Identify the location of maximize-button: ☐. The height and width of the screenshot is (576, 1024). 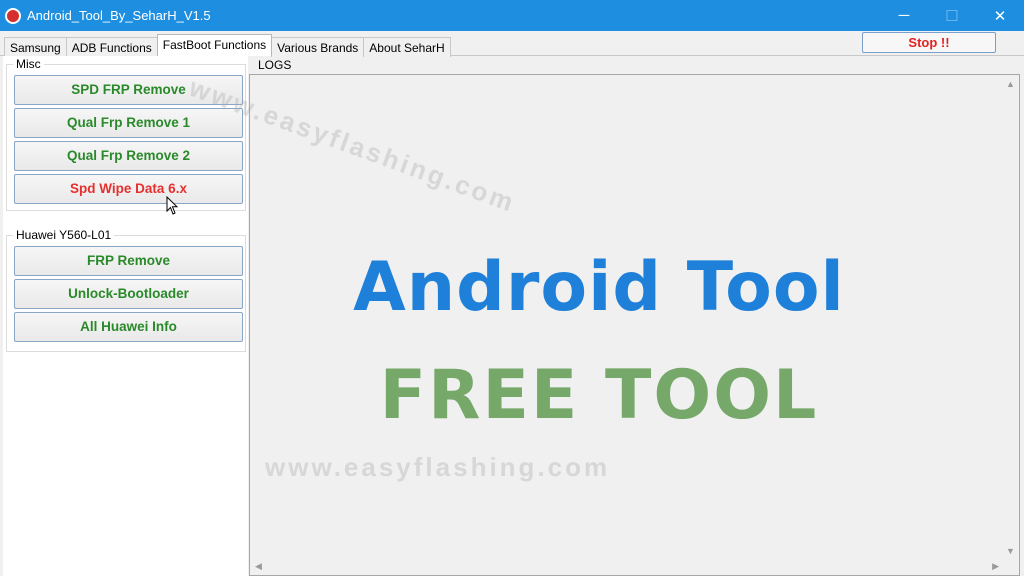
(952, 15).